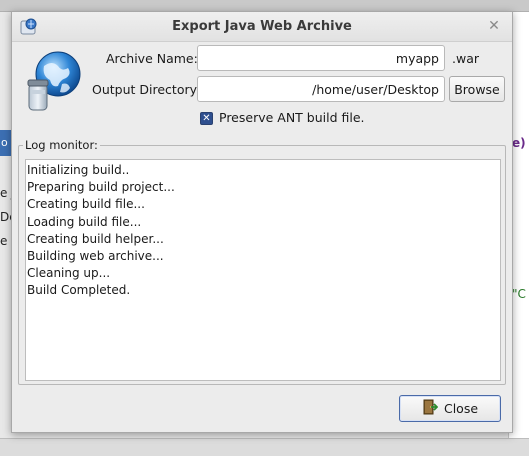 The image size is (529, 456). Describe the element at coordinates (146, 89) in the screenshot. I see `output-directory-label: Output Directory:` at that location.